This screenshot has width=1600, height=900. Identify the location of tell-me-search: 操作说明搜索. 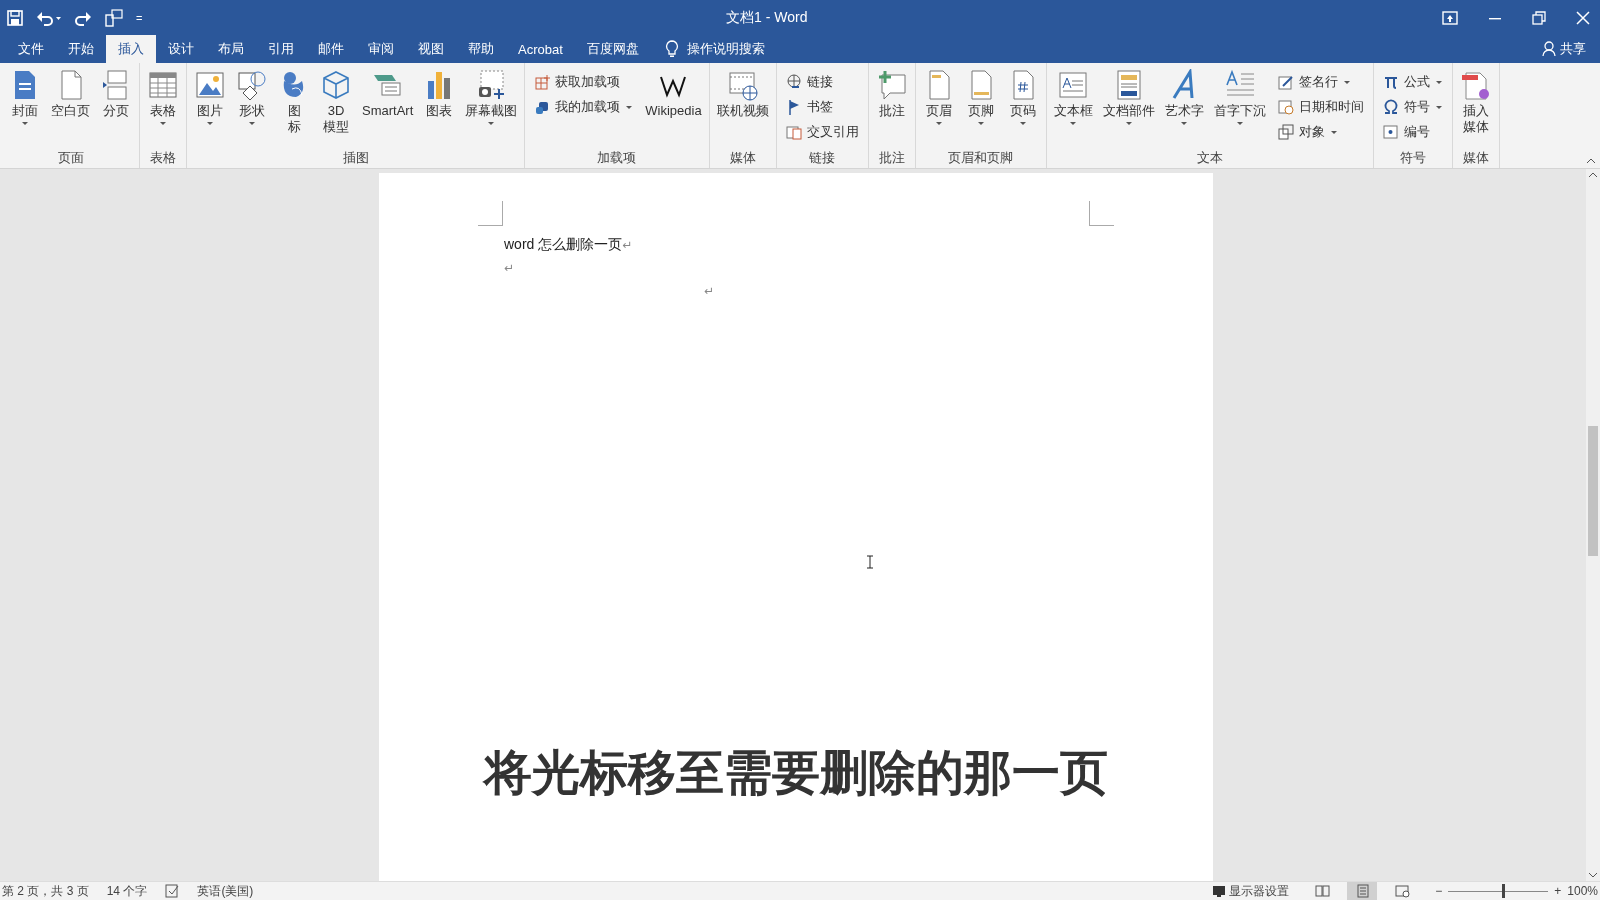
(725, 49).